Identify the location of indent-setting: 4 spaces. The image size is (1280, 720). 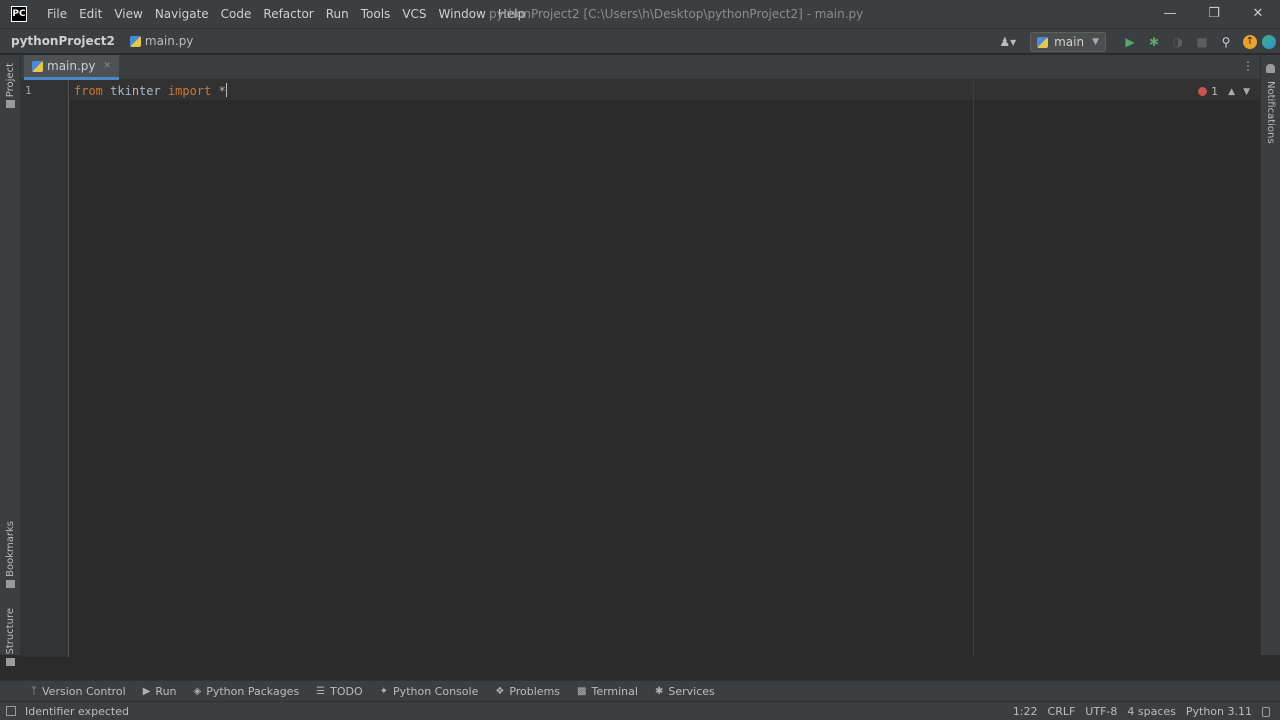
(1151, 711).